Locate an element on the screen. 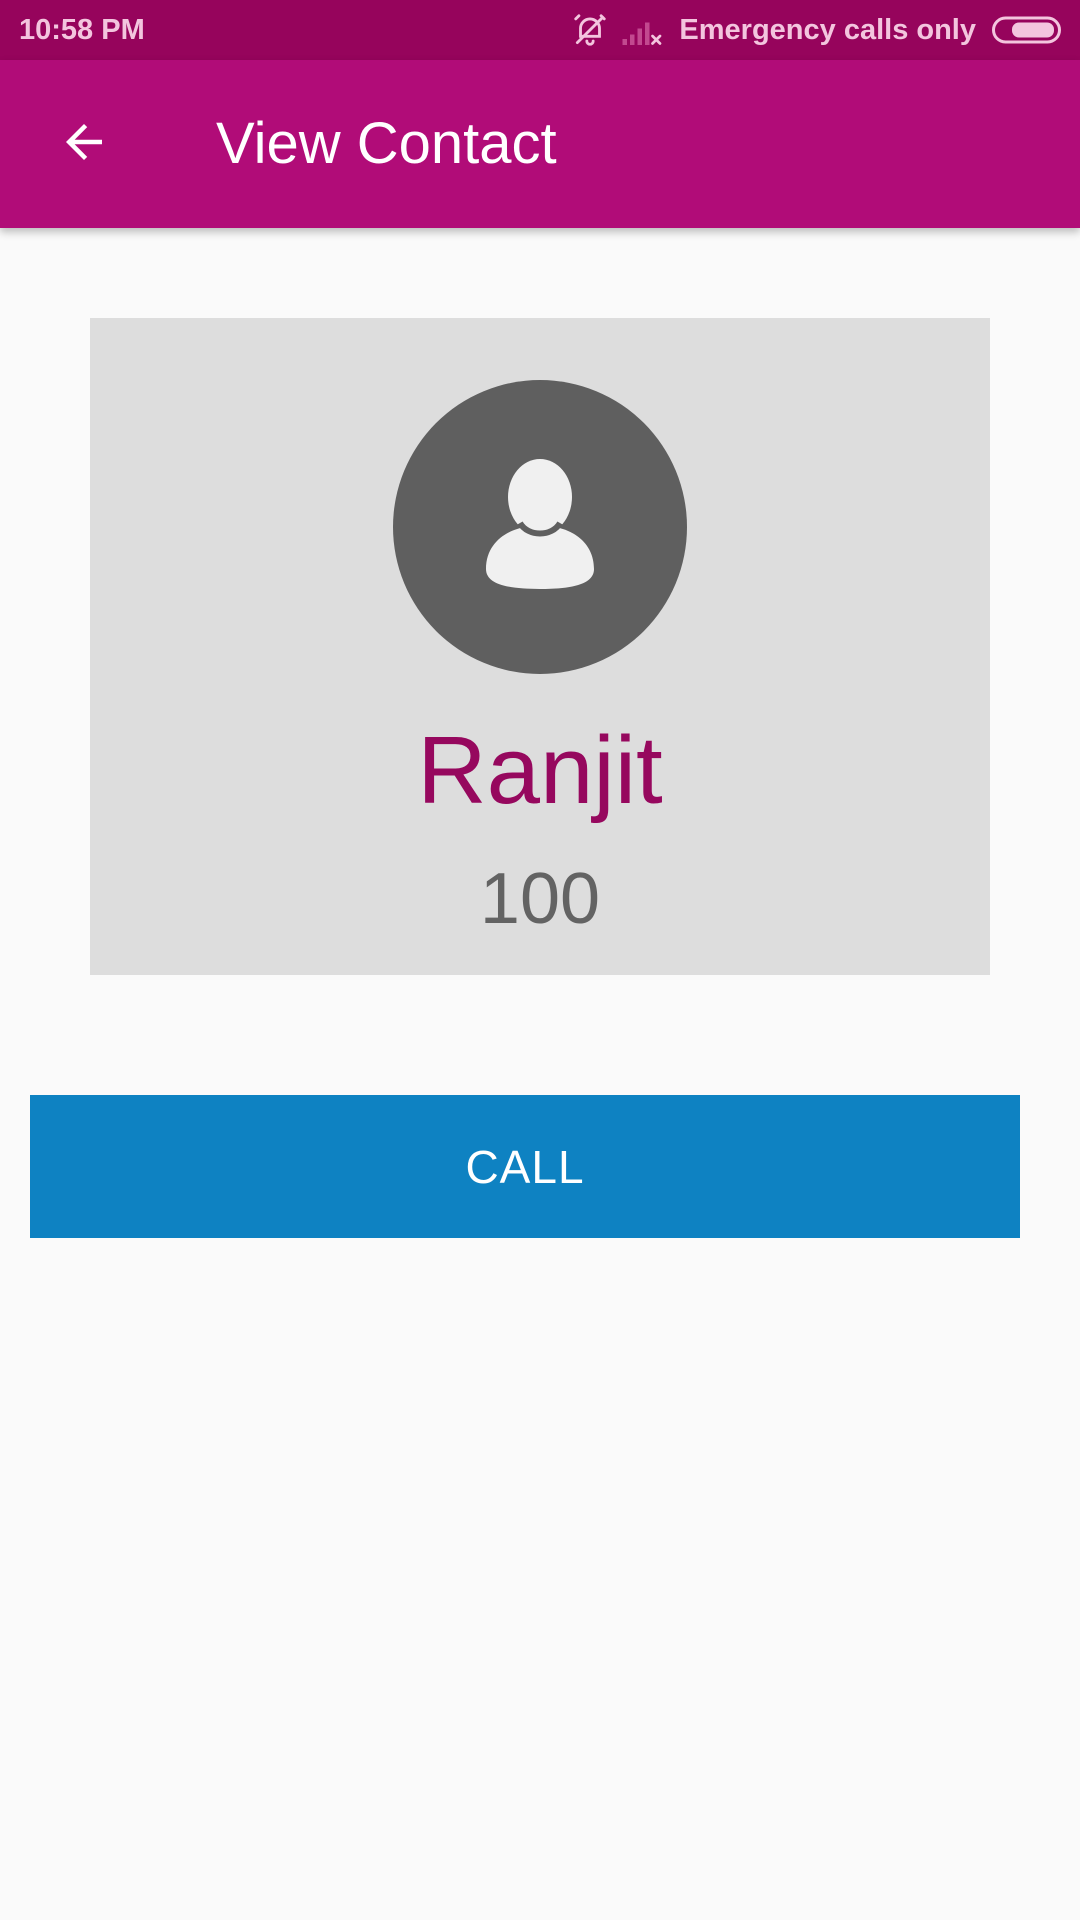 The height and width of the screenshot is (1920, 1080). alarm-off-icon is located at coordinates (590, 30).